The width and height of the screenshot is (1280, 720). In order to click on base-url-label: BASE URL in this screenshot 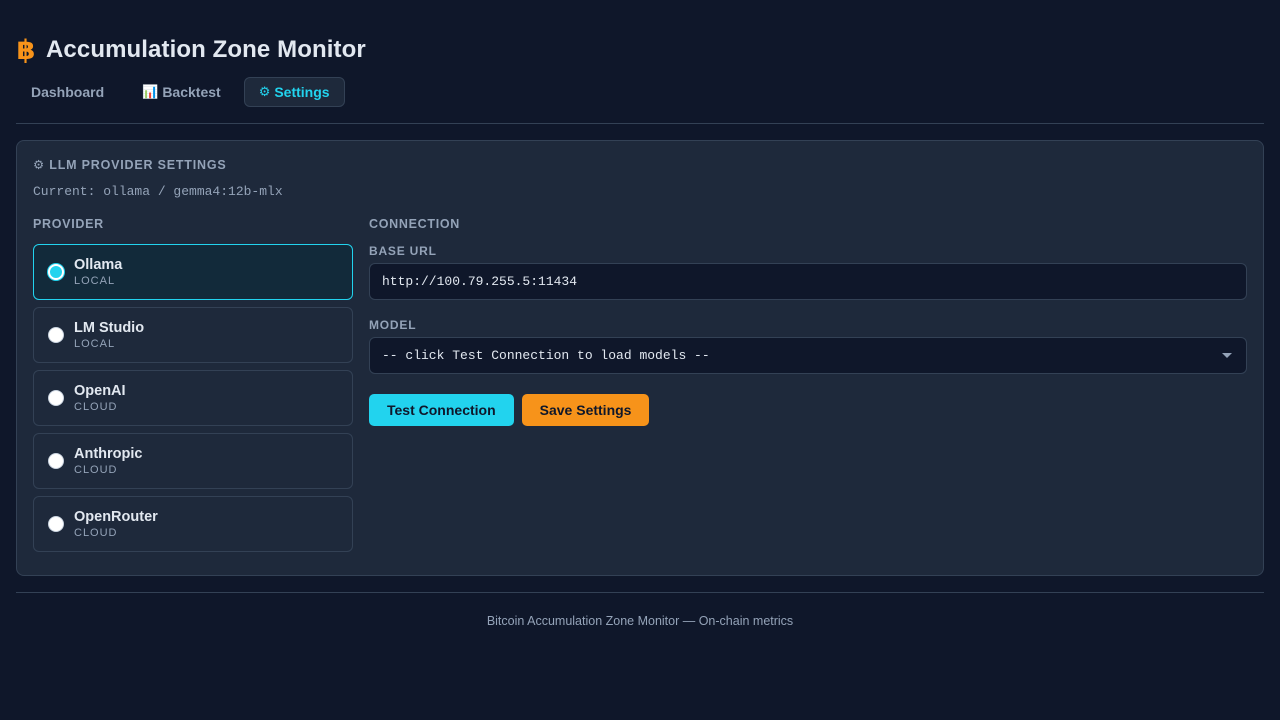, I will do `click(403, 251)`.